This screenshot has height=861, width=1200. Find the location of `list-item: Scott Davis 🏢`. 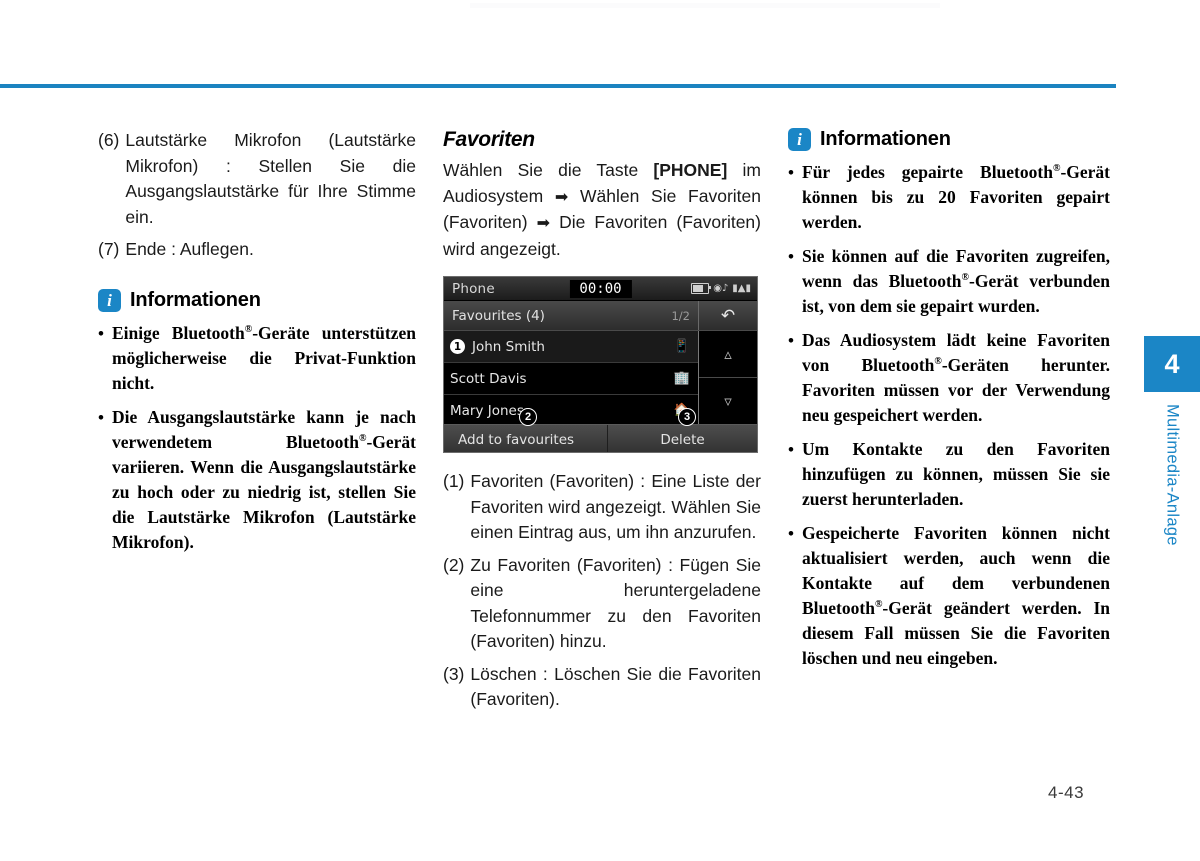

list-item: Scott Davis 🏢 is located at coordinates (571, 379).